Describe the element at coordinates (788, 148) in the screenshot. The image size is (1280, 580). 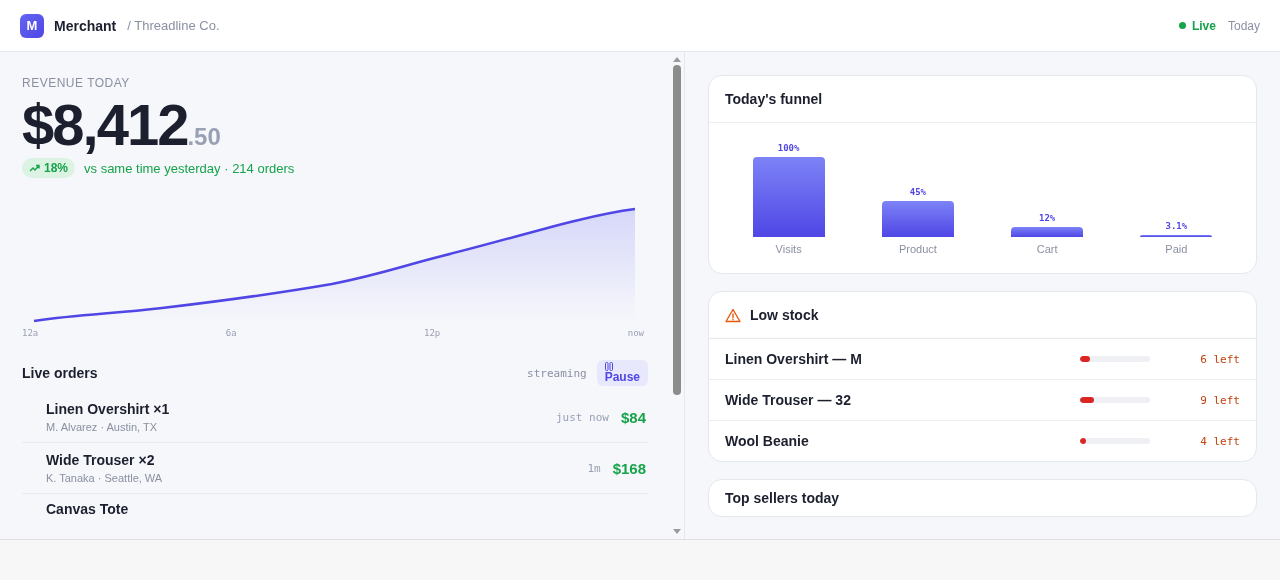
I see `bar-value: 100%` at that location.